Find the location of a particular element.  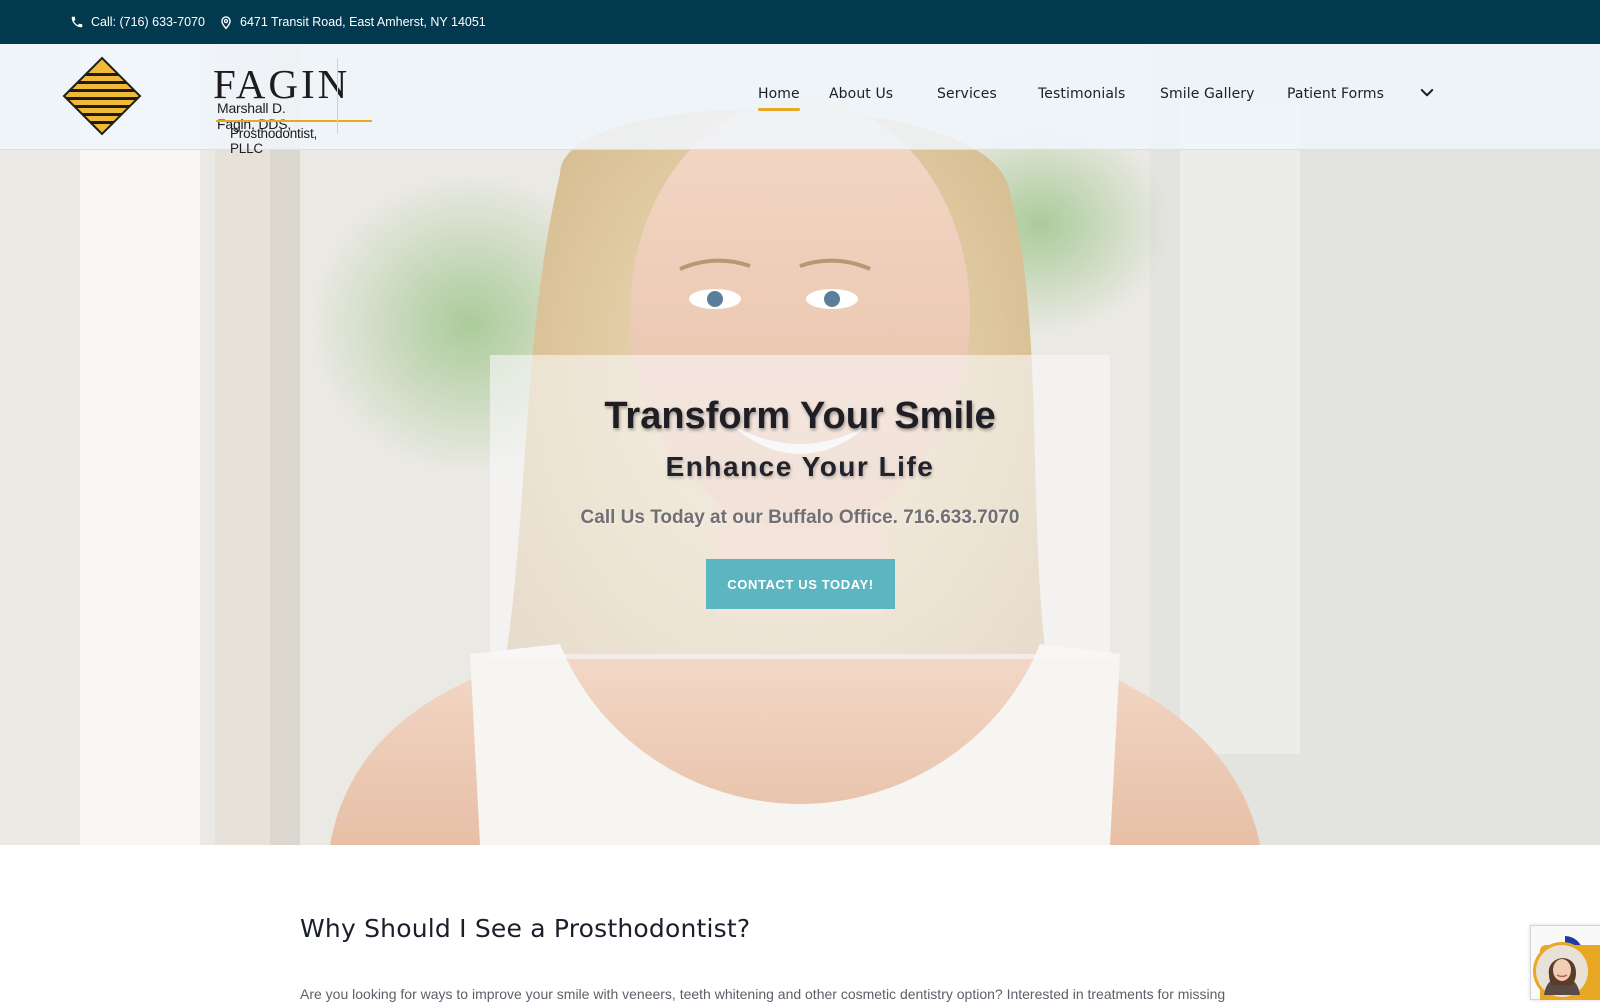

logo-name: FAGIN is located at coordinates (282, 84).